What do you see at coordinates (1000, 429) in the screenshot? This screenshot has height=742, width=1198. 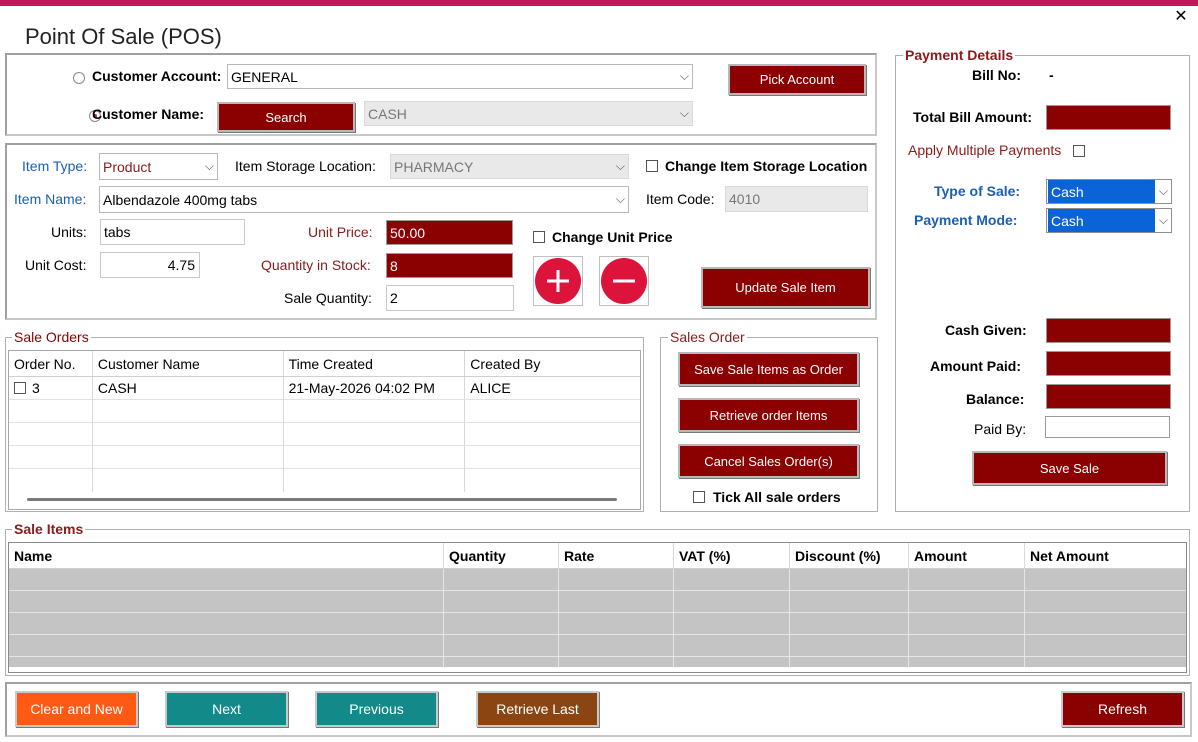 I see `paid-by-label: Paid By:` at bounding box center [1000, 429].